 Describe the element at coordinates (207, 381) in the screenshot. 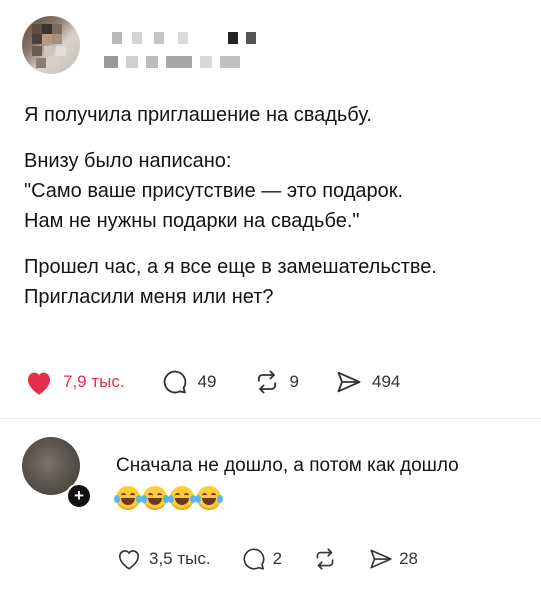

I see `comment-count: 49` at that location.